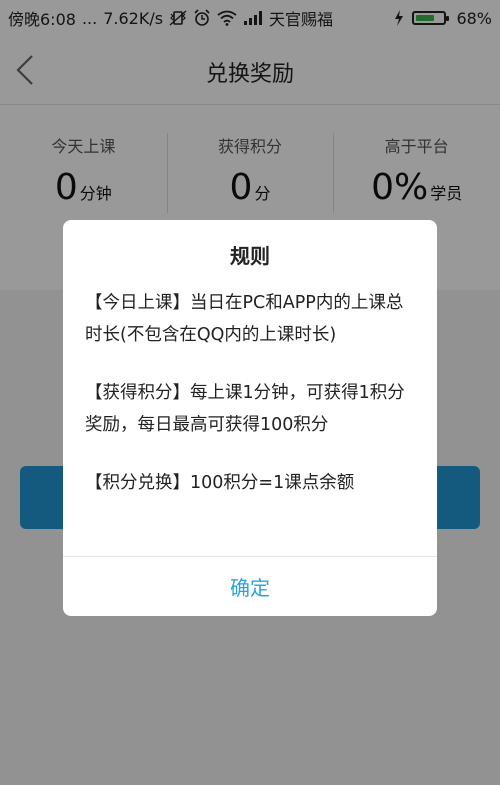 The width and height of the screenshot is (500, 785). What do you see at coordinates (245, 409) in the screenshot?
I see `rule-item: 【获得积分】每上课1分钟，可获得1积分奖励，每日最高可获得100积分` at bounding box center [245, 409].